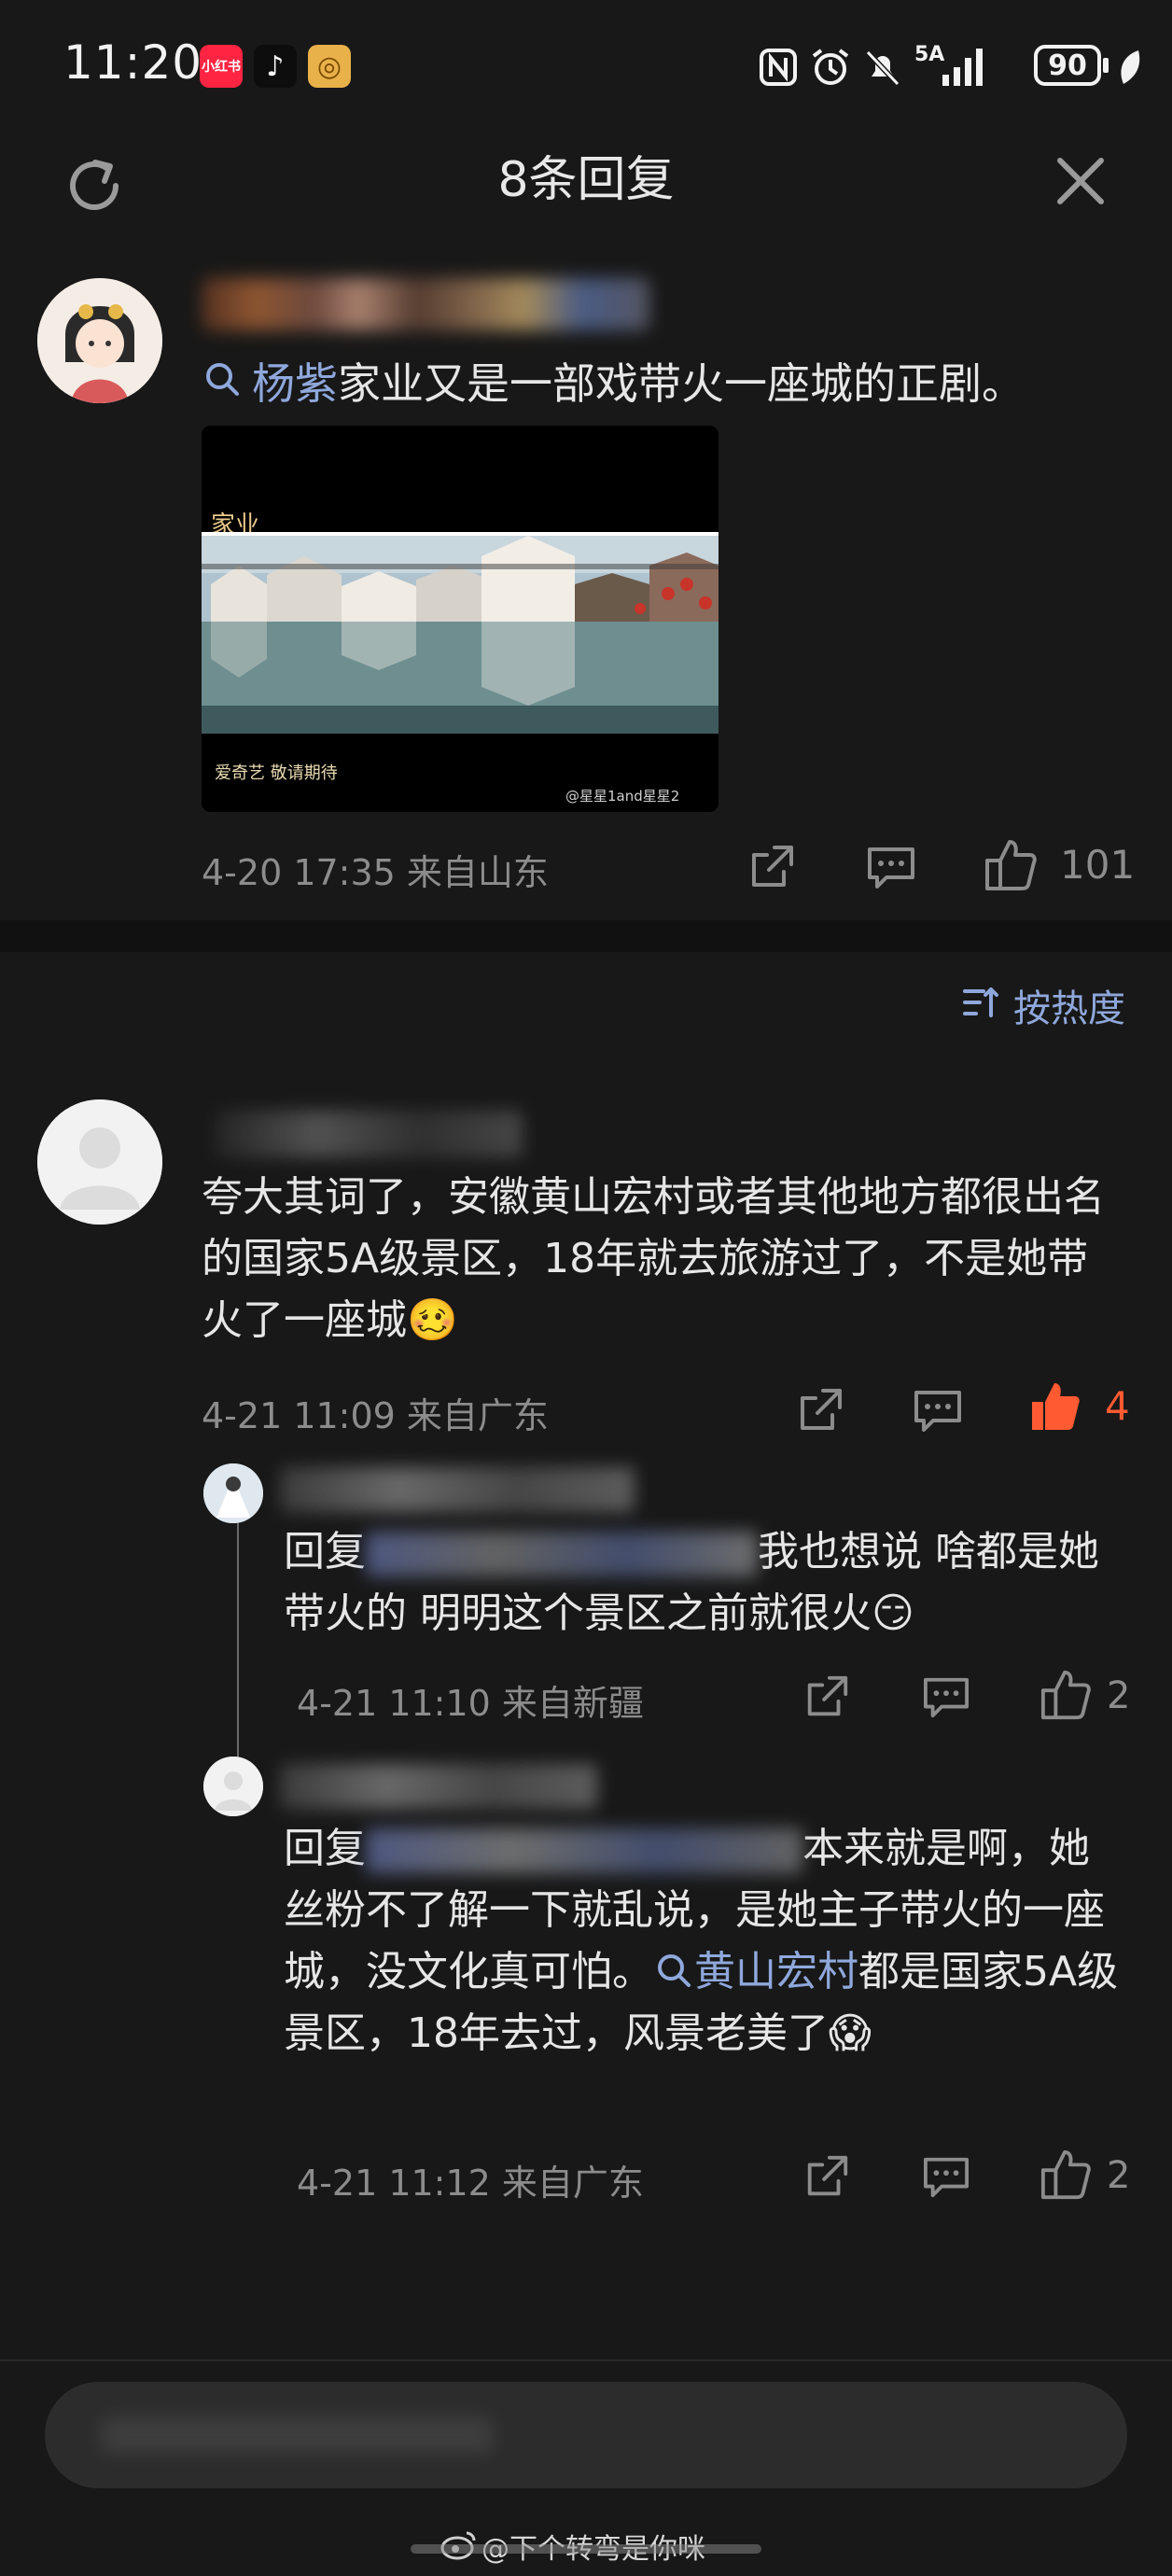 Image resolution: width=1172 pixels, height=2576 pixels. I want to click on author-name-blurred, so click(425, 304).